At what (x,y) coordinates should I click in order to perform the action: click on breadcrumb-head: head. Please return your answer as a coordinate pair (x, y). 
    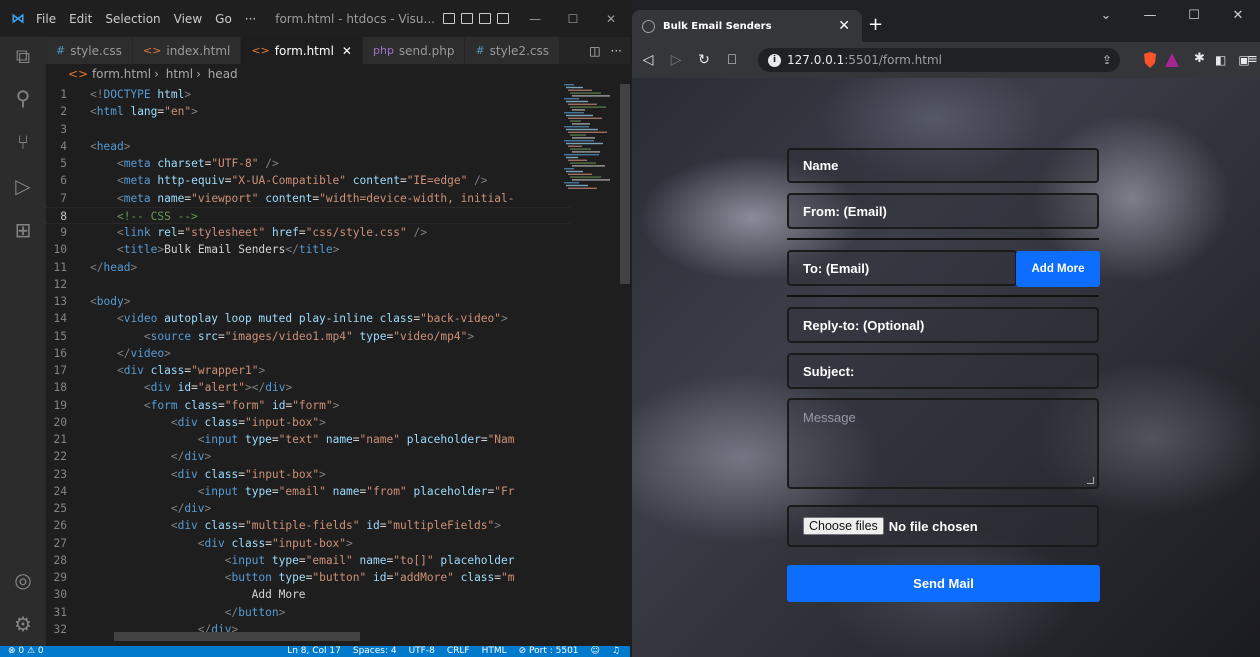
    Looking at the image, I should click on (223, 74).